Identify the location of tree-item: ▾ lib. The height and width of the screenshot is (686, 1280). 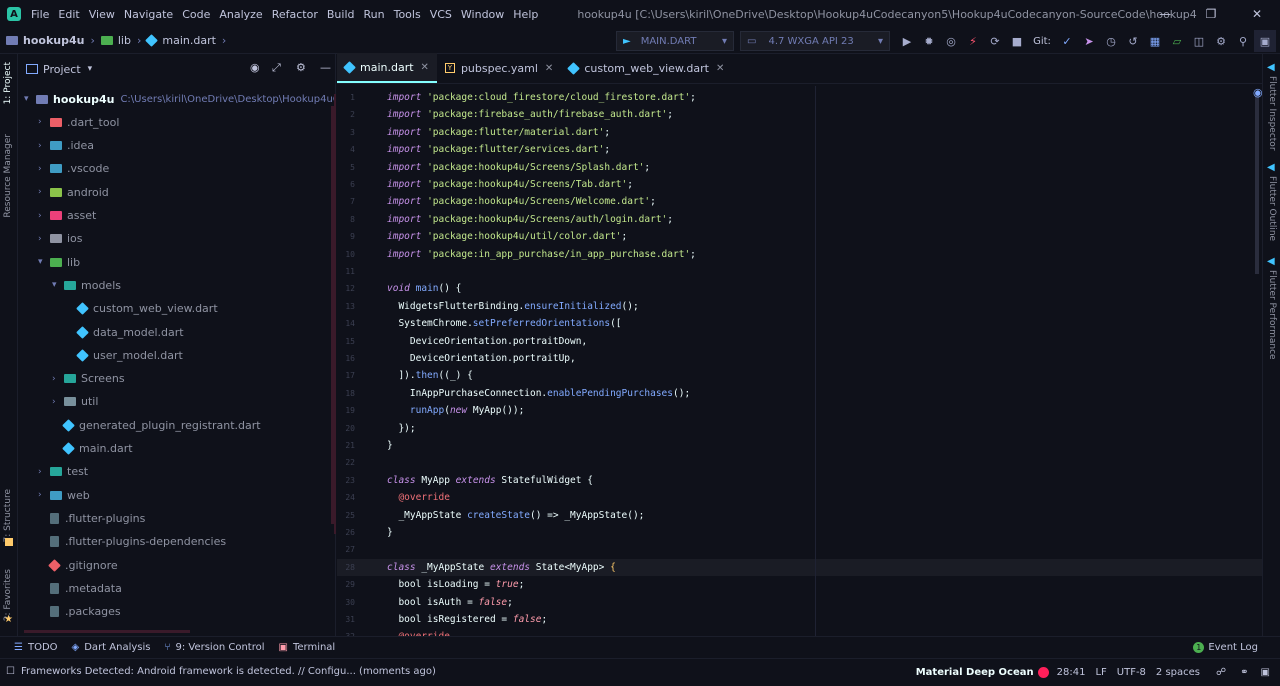
(59, 262).